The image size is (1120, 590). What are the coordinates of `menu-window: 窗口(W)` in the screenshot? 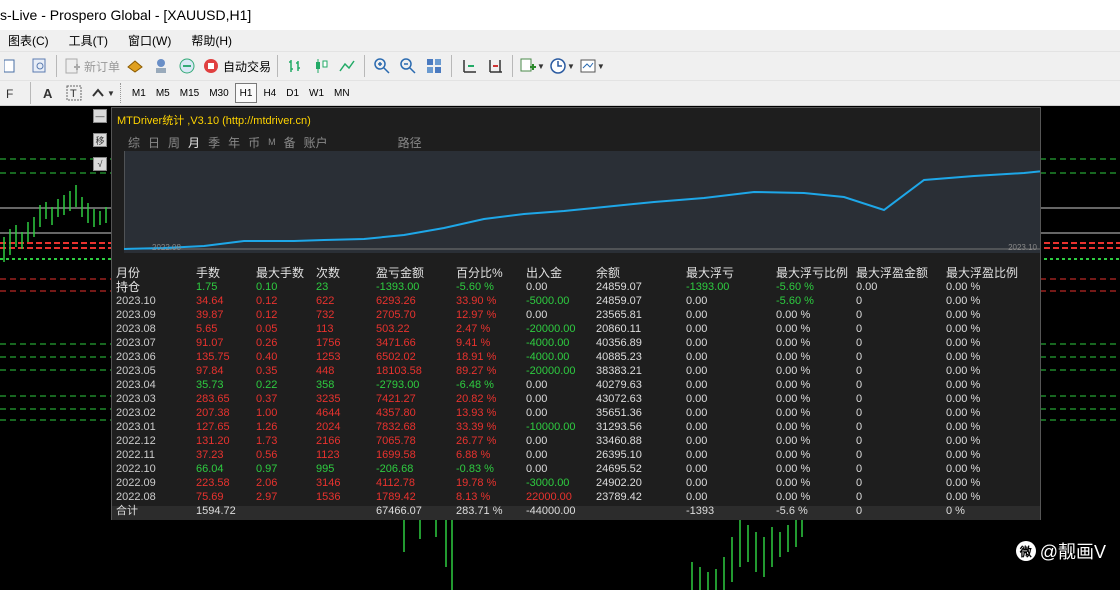 It's located at (149, 40).